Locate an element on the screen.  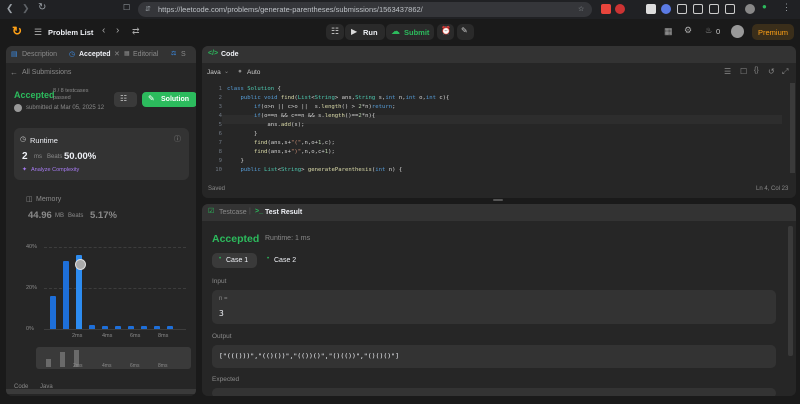
terminal-icon: >_ is located at coordinates (259, 211).